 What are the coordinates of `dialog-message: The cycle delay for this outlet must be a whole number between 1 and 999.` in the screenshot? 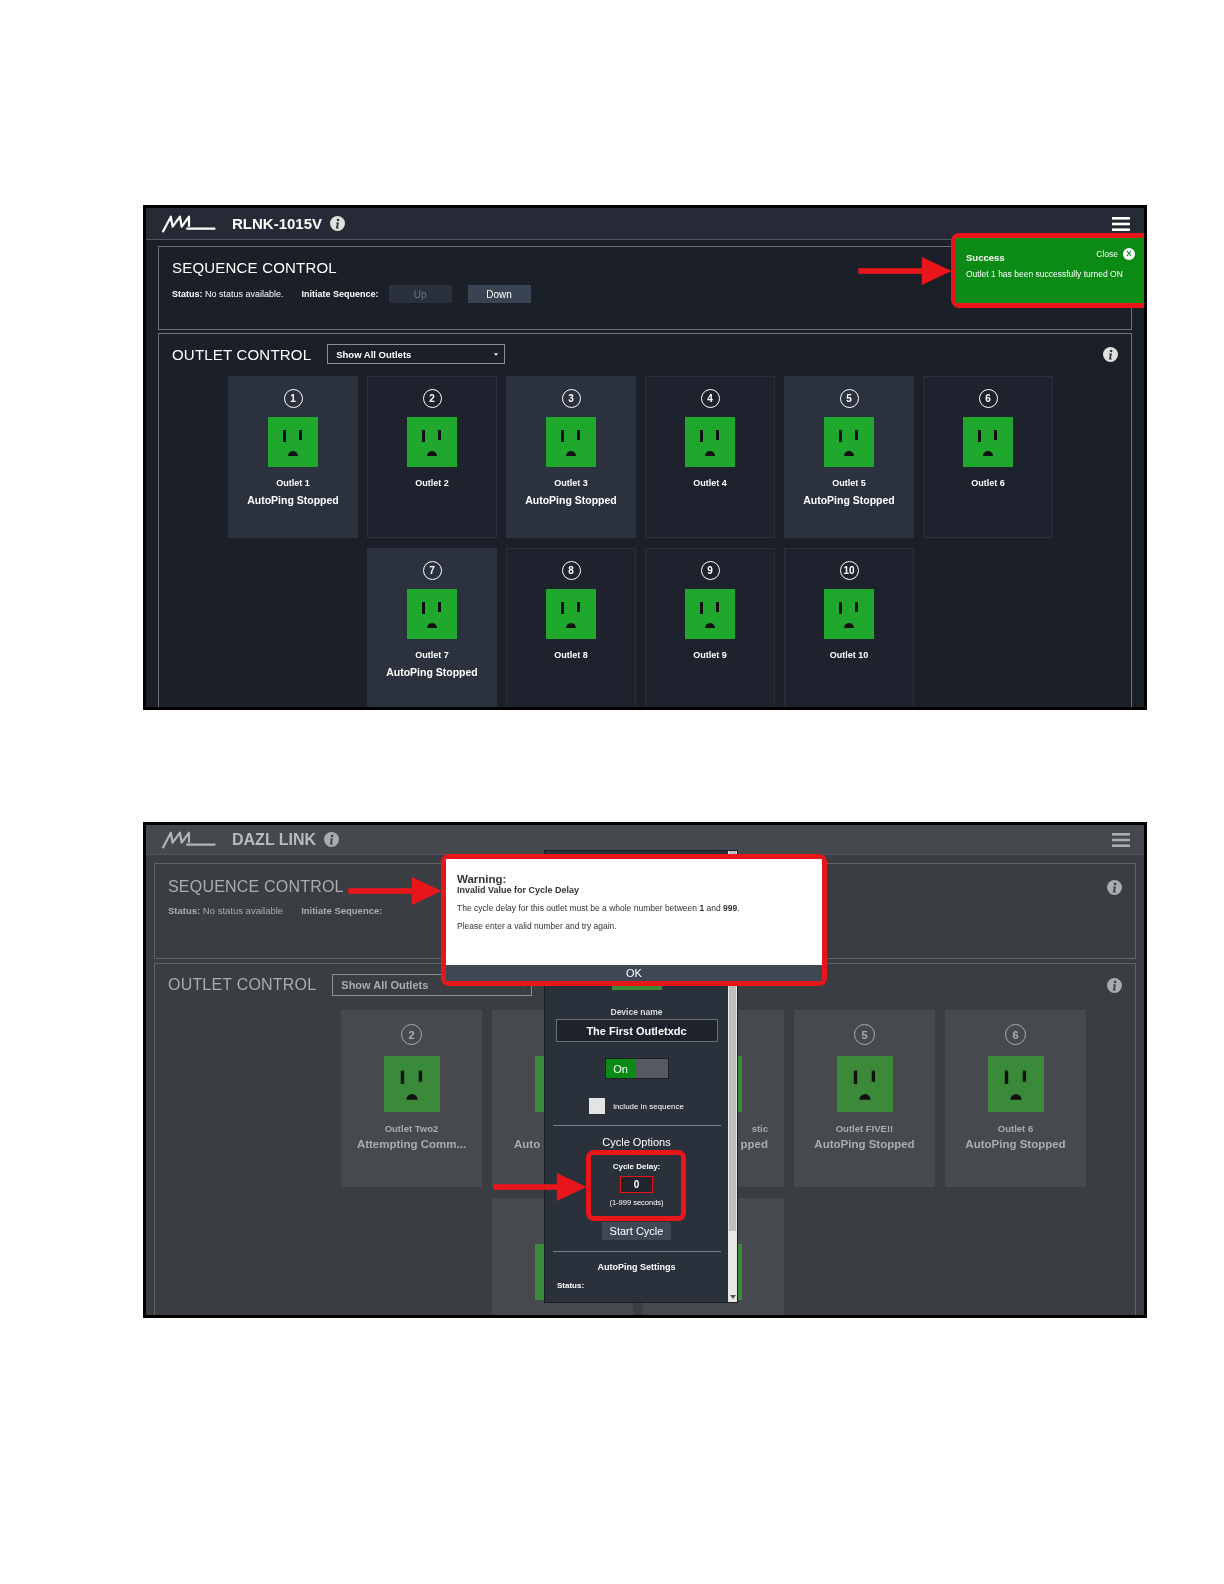 It's located at (599, 908).